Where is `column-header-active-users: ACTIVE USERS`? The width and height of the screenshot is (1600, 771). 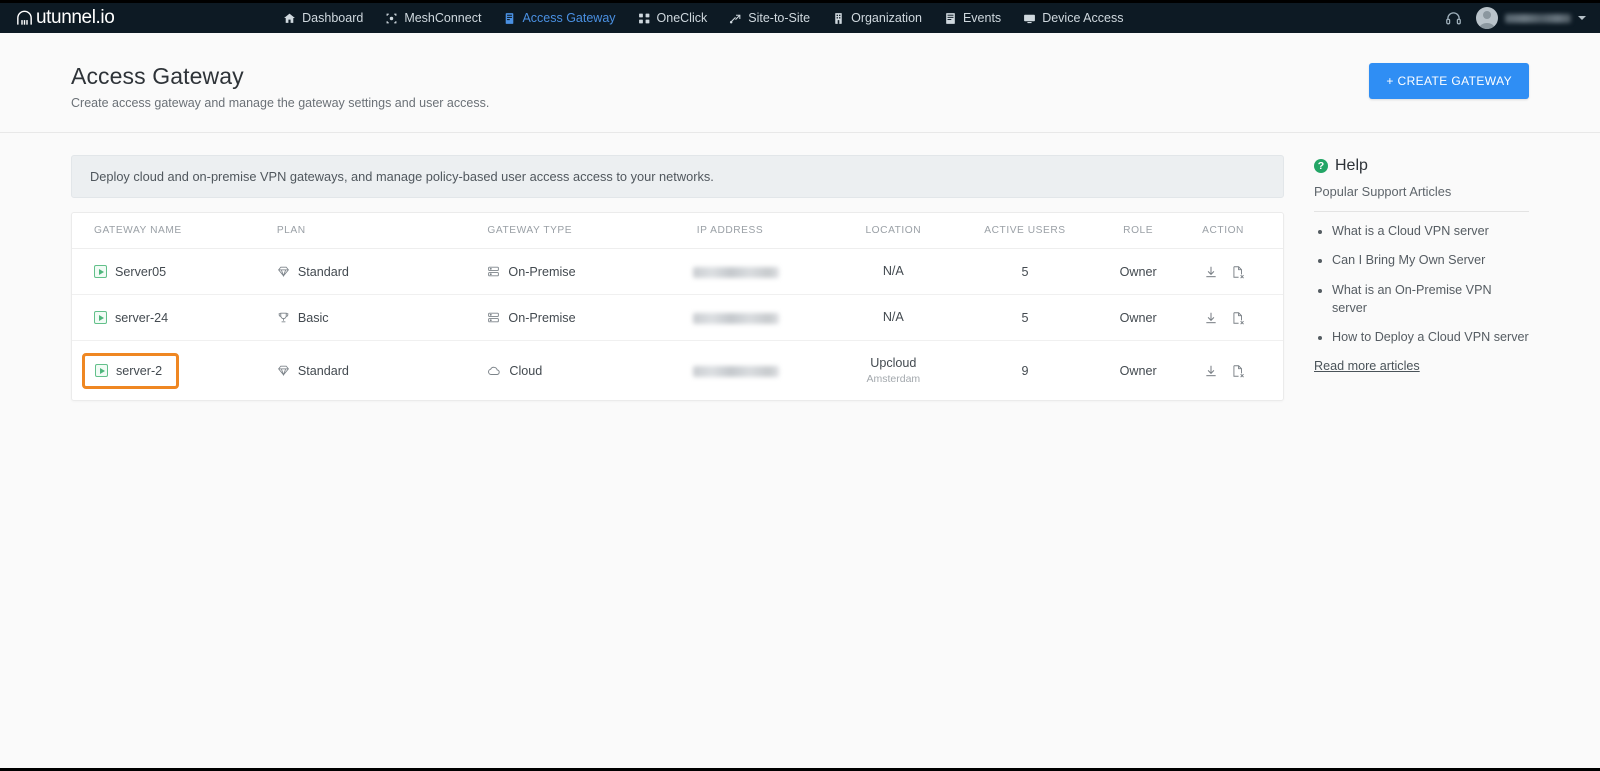
column-header-active-users: ACTIVE USERS is located at coordinates (1025, 231).